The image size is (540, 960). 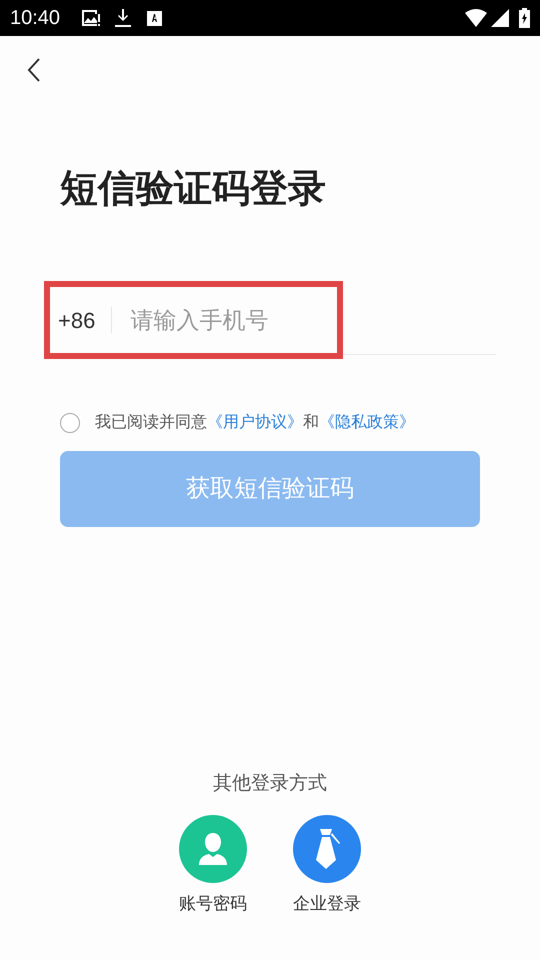 What do you see at coordinates (35, 18) in the screenshot?
I see `status-time: 10:40` at bounding box center [35, 18].